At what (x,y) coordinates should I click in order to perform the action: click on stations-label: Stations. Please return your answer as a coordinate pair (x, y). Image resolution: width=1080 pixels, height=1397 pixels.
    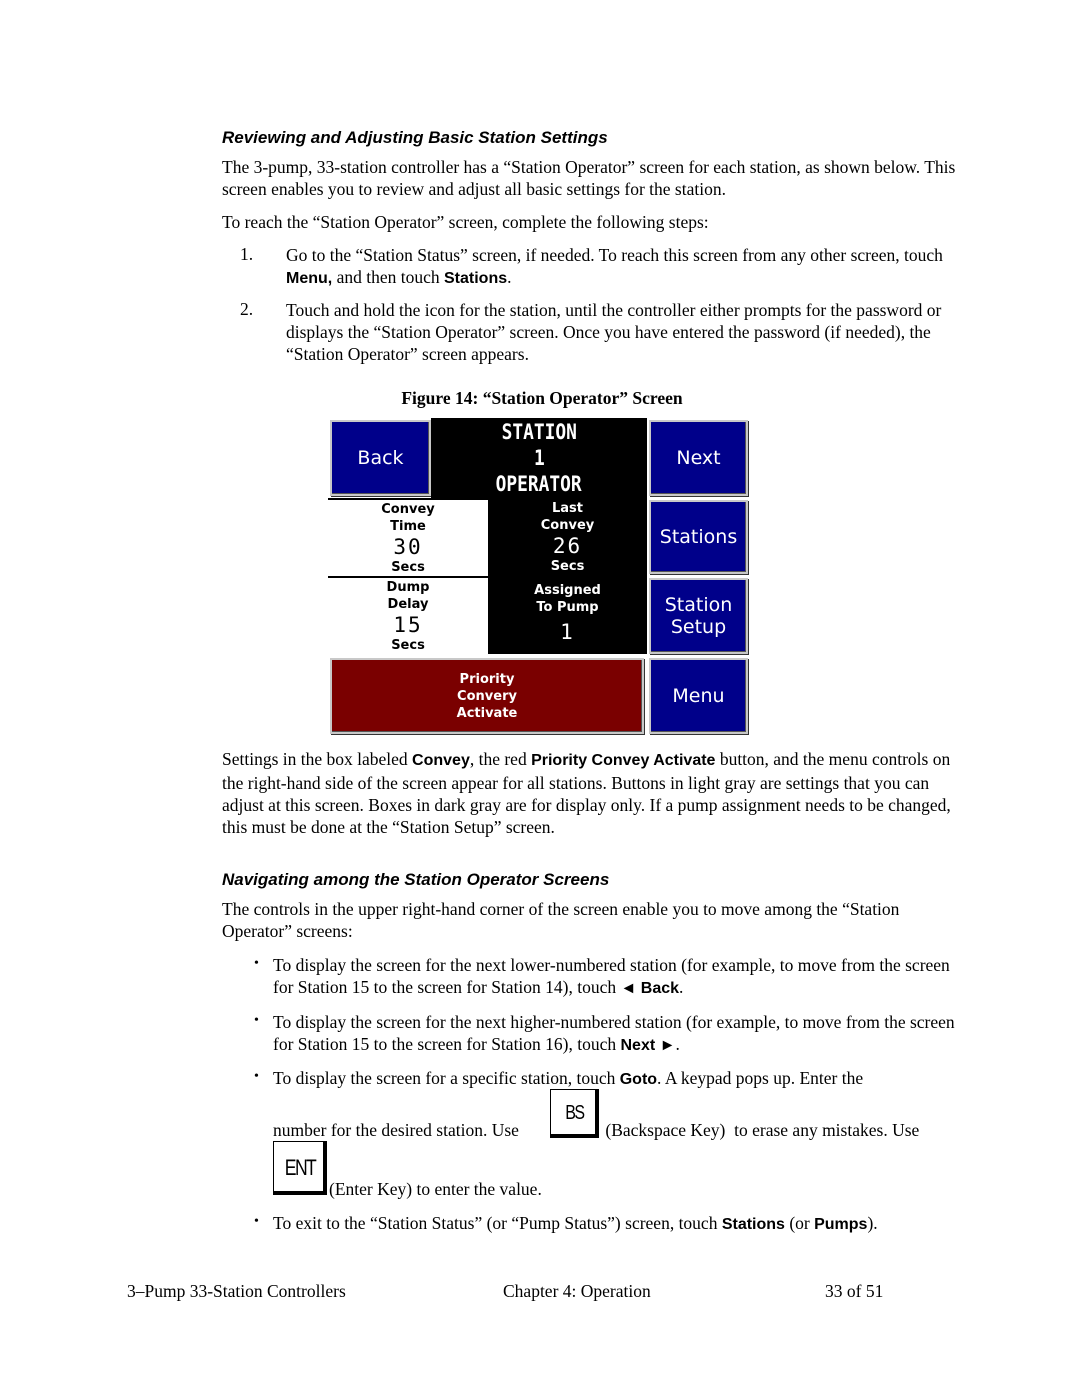
    Looking at the image, I should click on (698, 537).